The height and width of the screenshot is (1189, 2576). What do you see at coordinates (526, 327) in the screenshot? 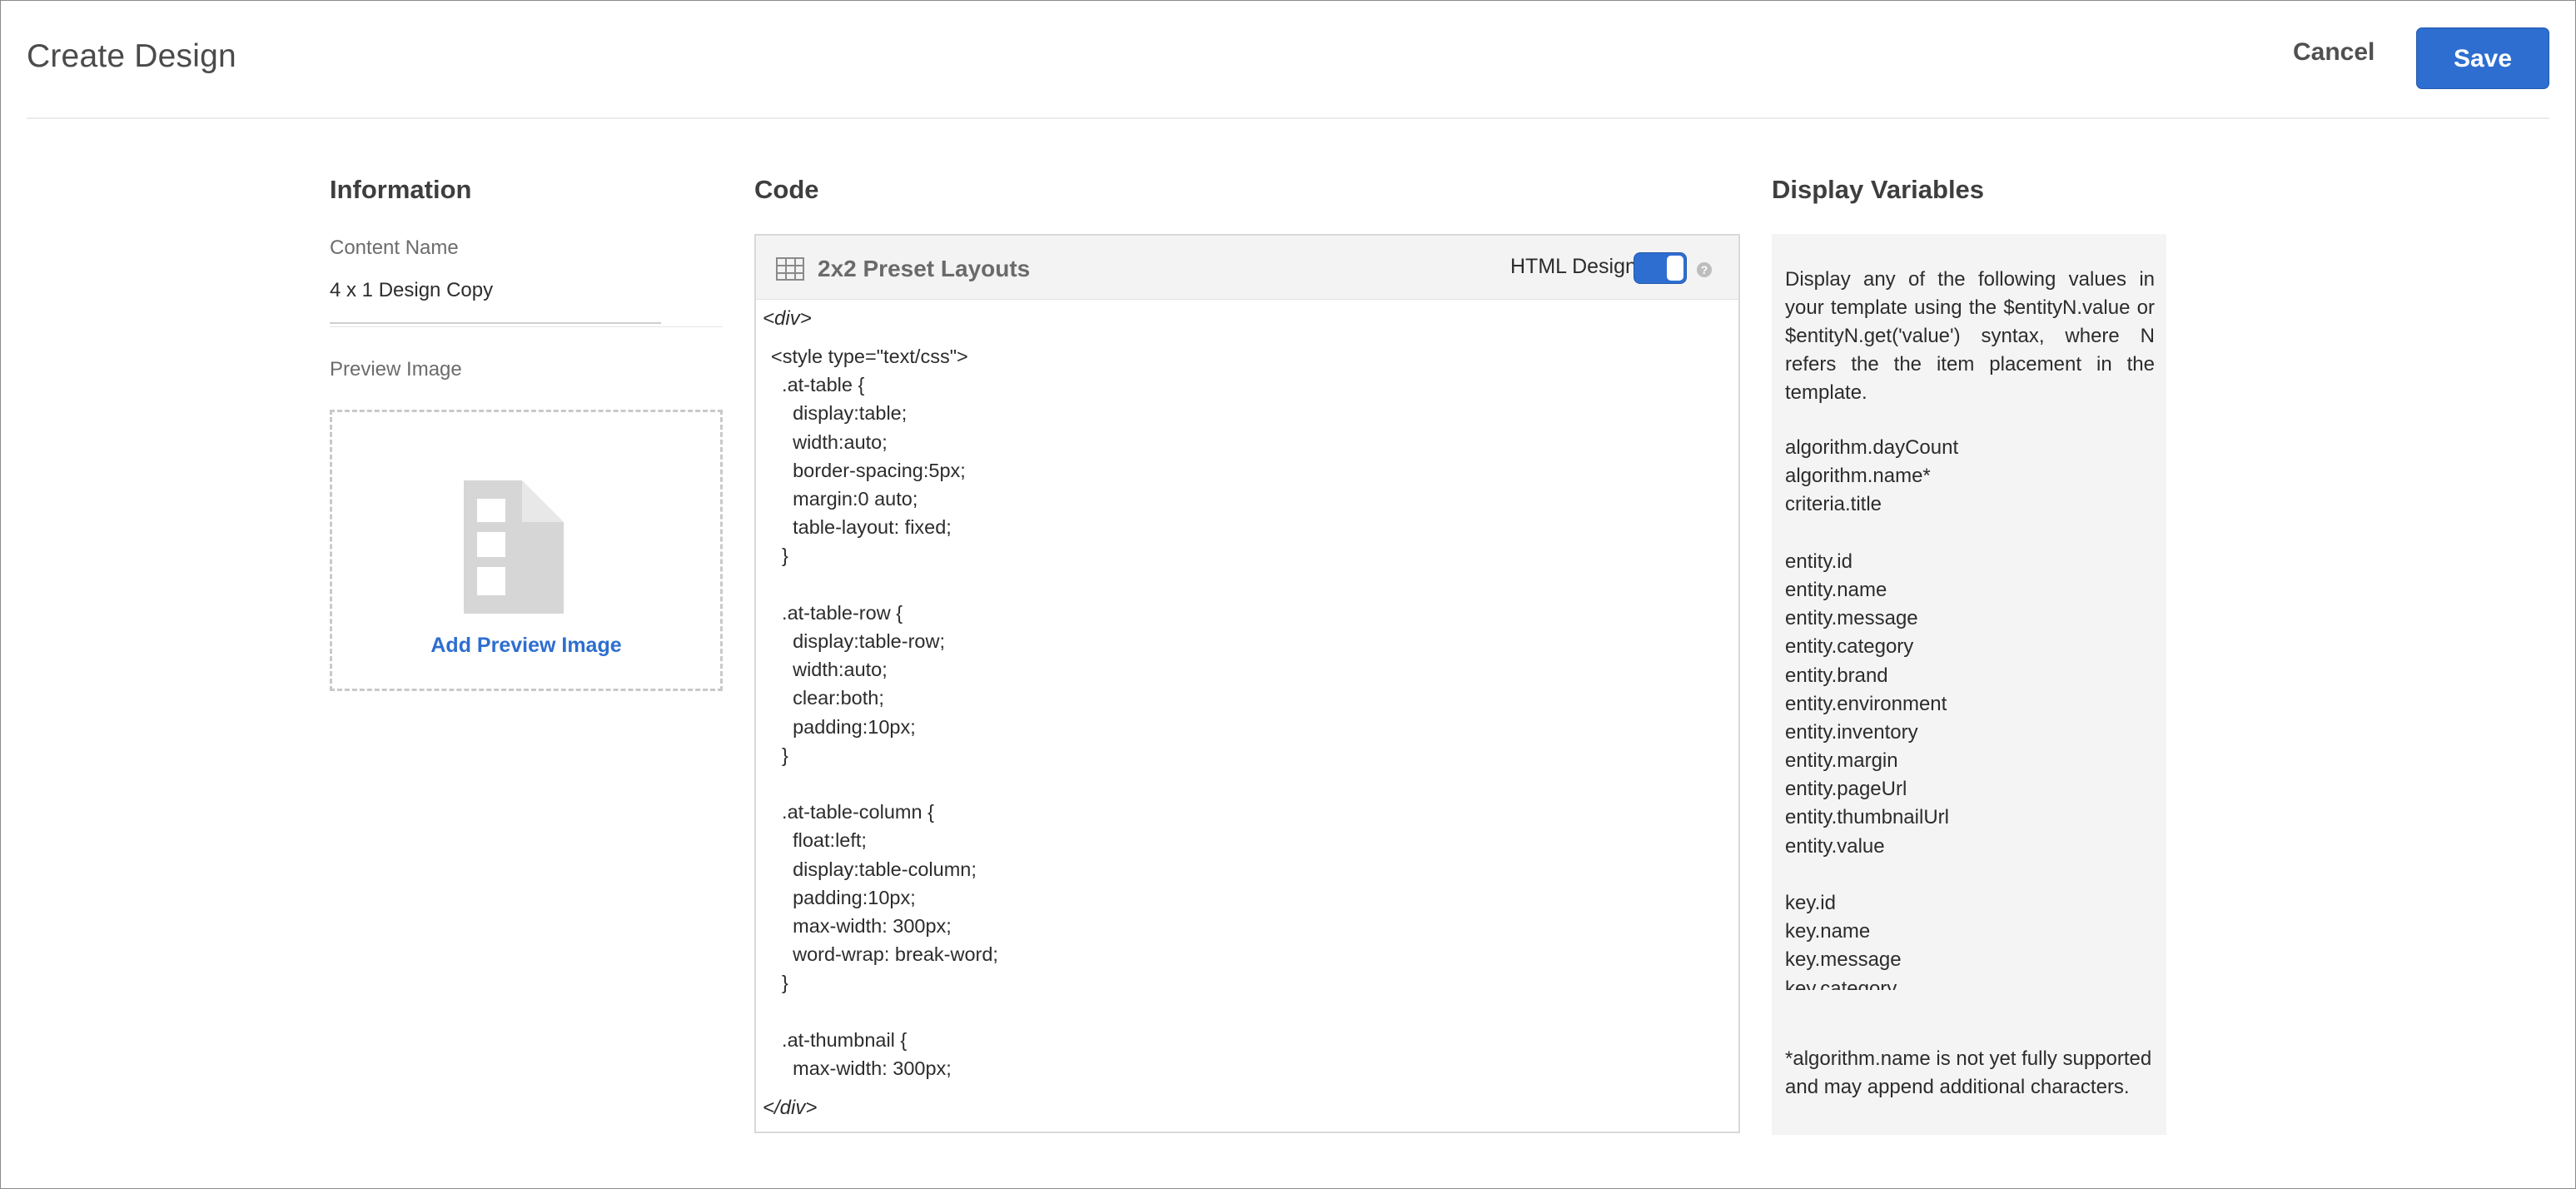
I see `information-divider` at bounding box center [526, 327].